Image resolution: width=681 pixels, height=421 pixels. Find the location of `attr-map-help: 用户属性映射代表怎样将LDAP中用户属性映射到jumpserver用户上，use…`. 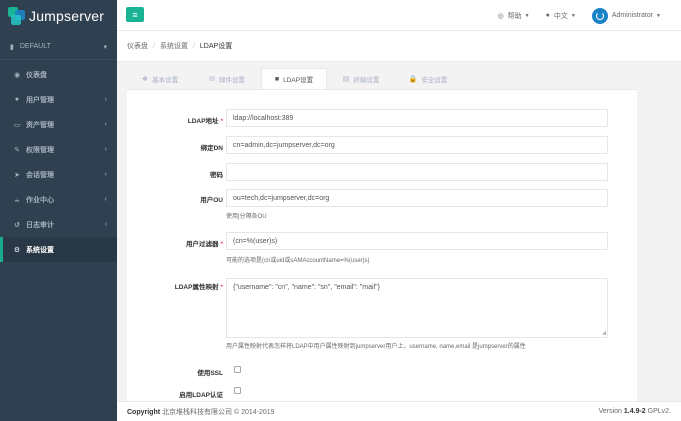

attr-map-help: 用户属性映射代表怎样将LDAP中用户属性映射到jumpserver用户上，use… is located at coordinates (376, 347).